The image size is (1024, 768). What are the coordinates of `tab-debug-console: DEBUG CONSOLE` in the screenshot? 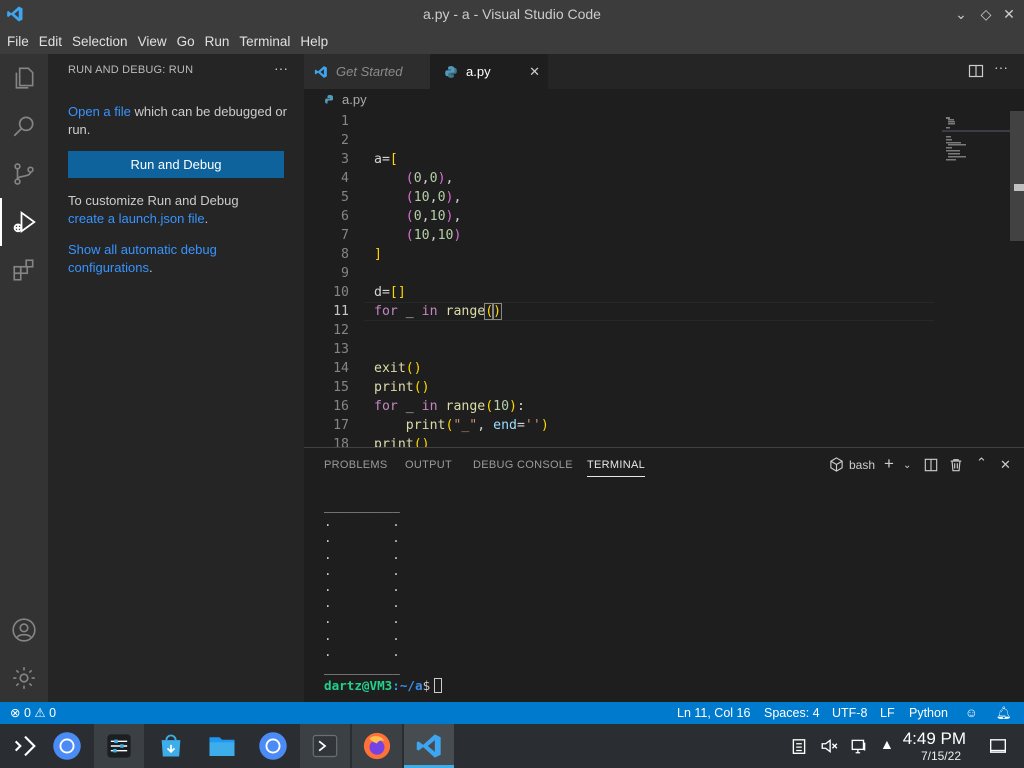 It's located at (523, 465).